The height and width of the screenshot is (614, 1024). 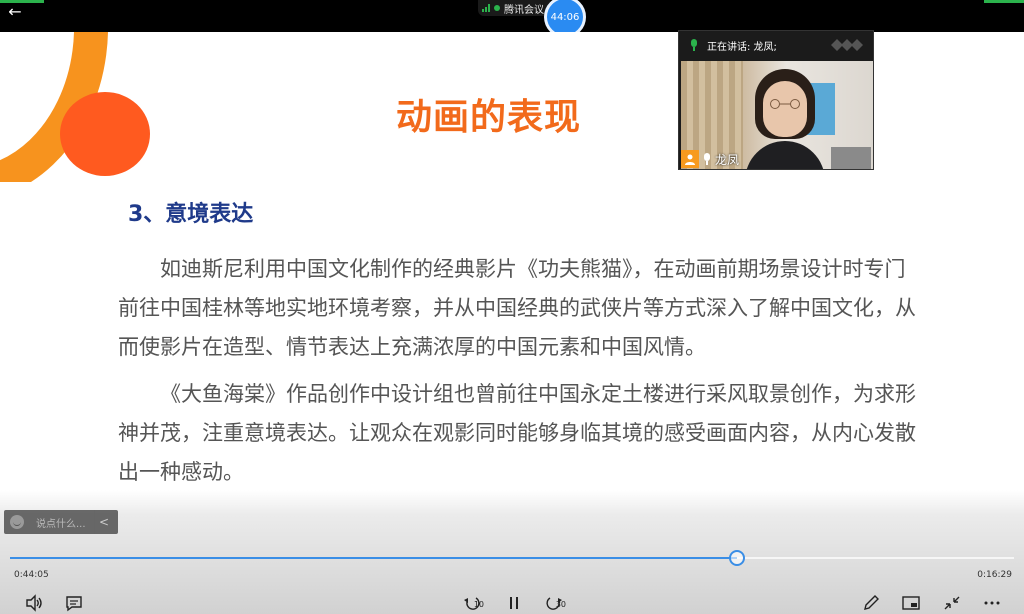 I want to click on meeting-app-badge: 腾讯会议, so click(x=514, y=8).